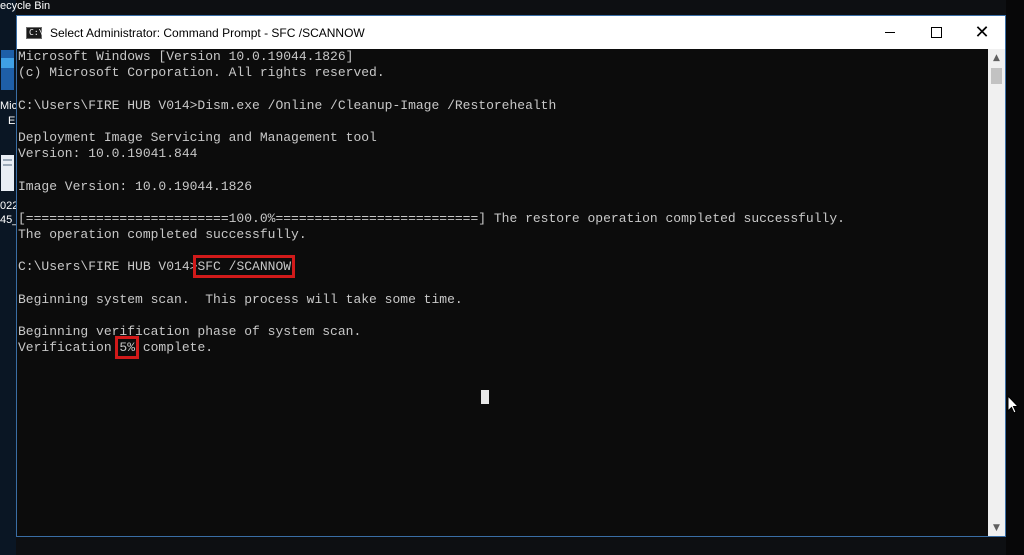  Describe the element at coordinates (485, 397) in the screenshot. I see `text-cursor` at that location.